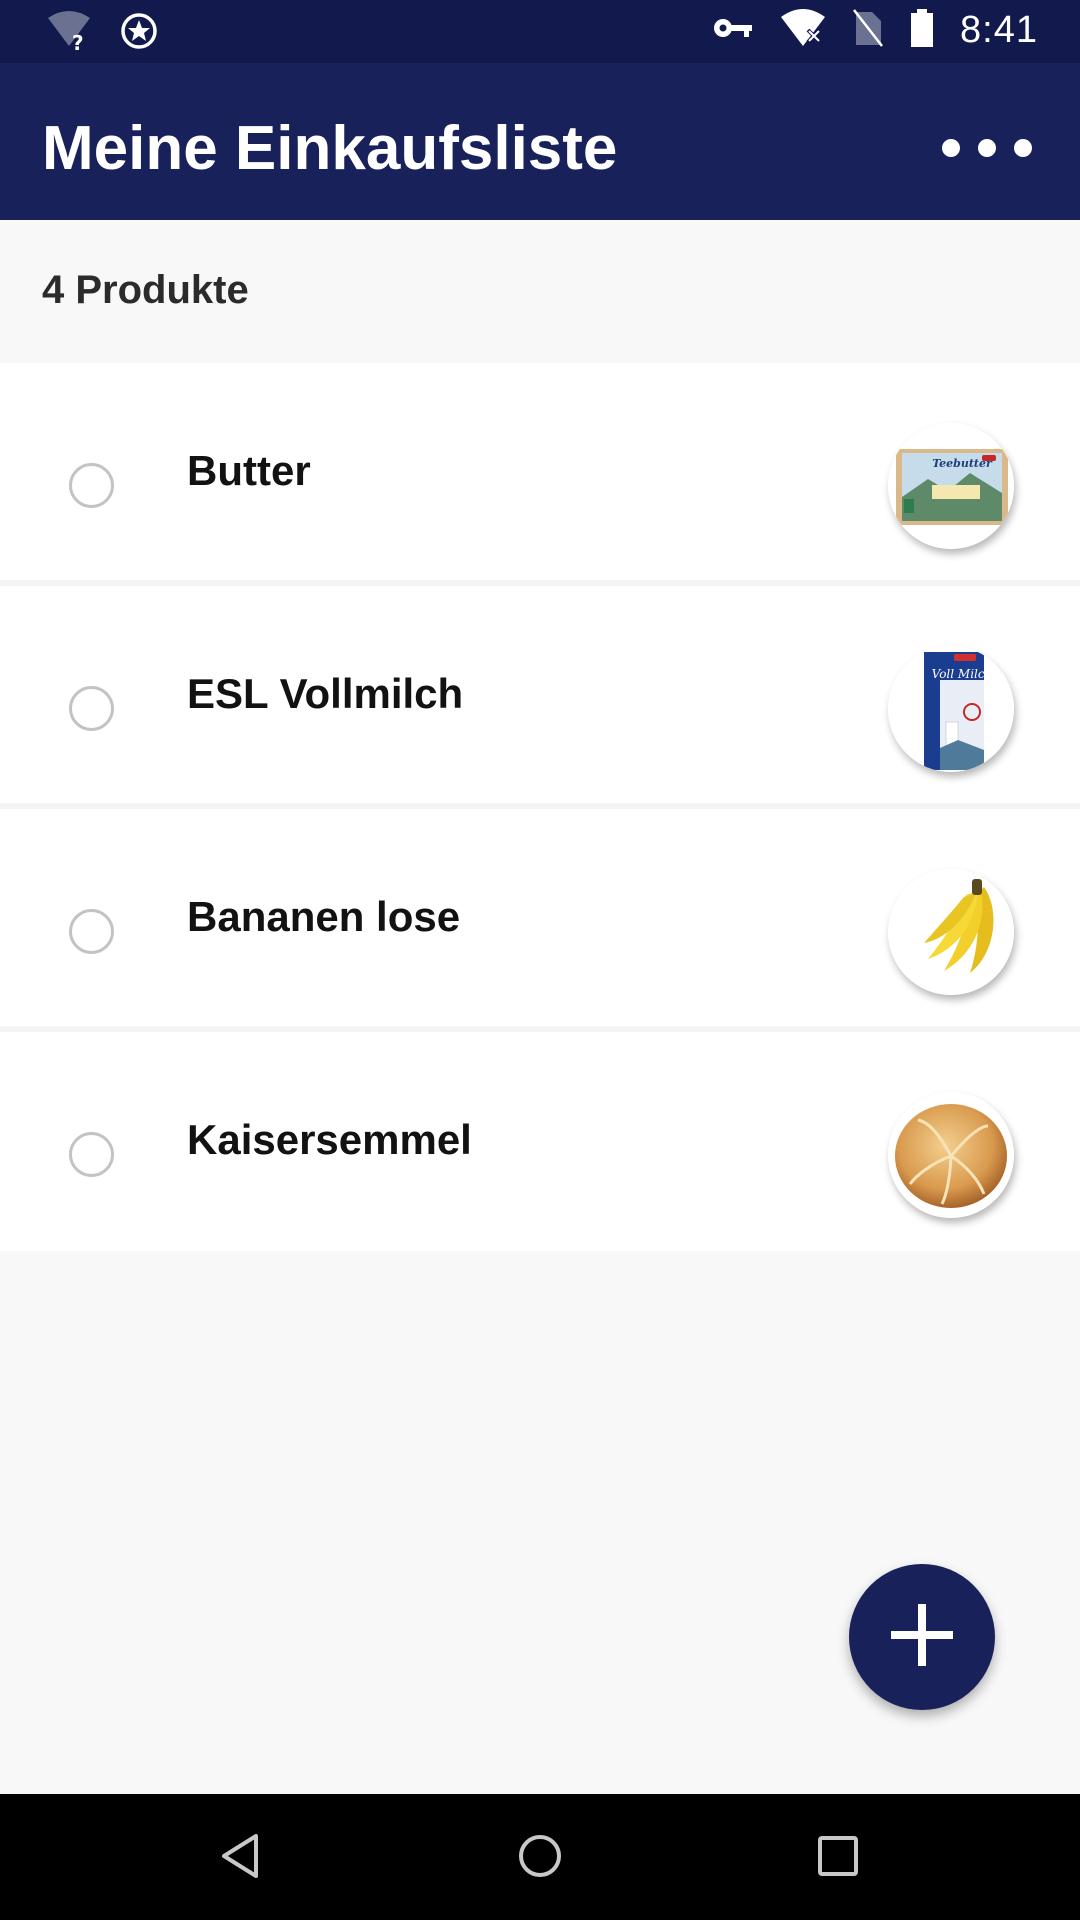  Describe the element at coordinates (733, 30) in the screenshot. I see `vpn-key-icon` at that location.